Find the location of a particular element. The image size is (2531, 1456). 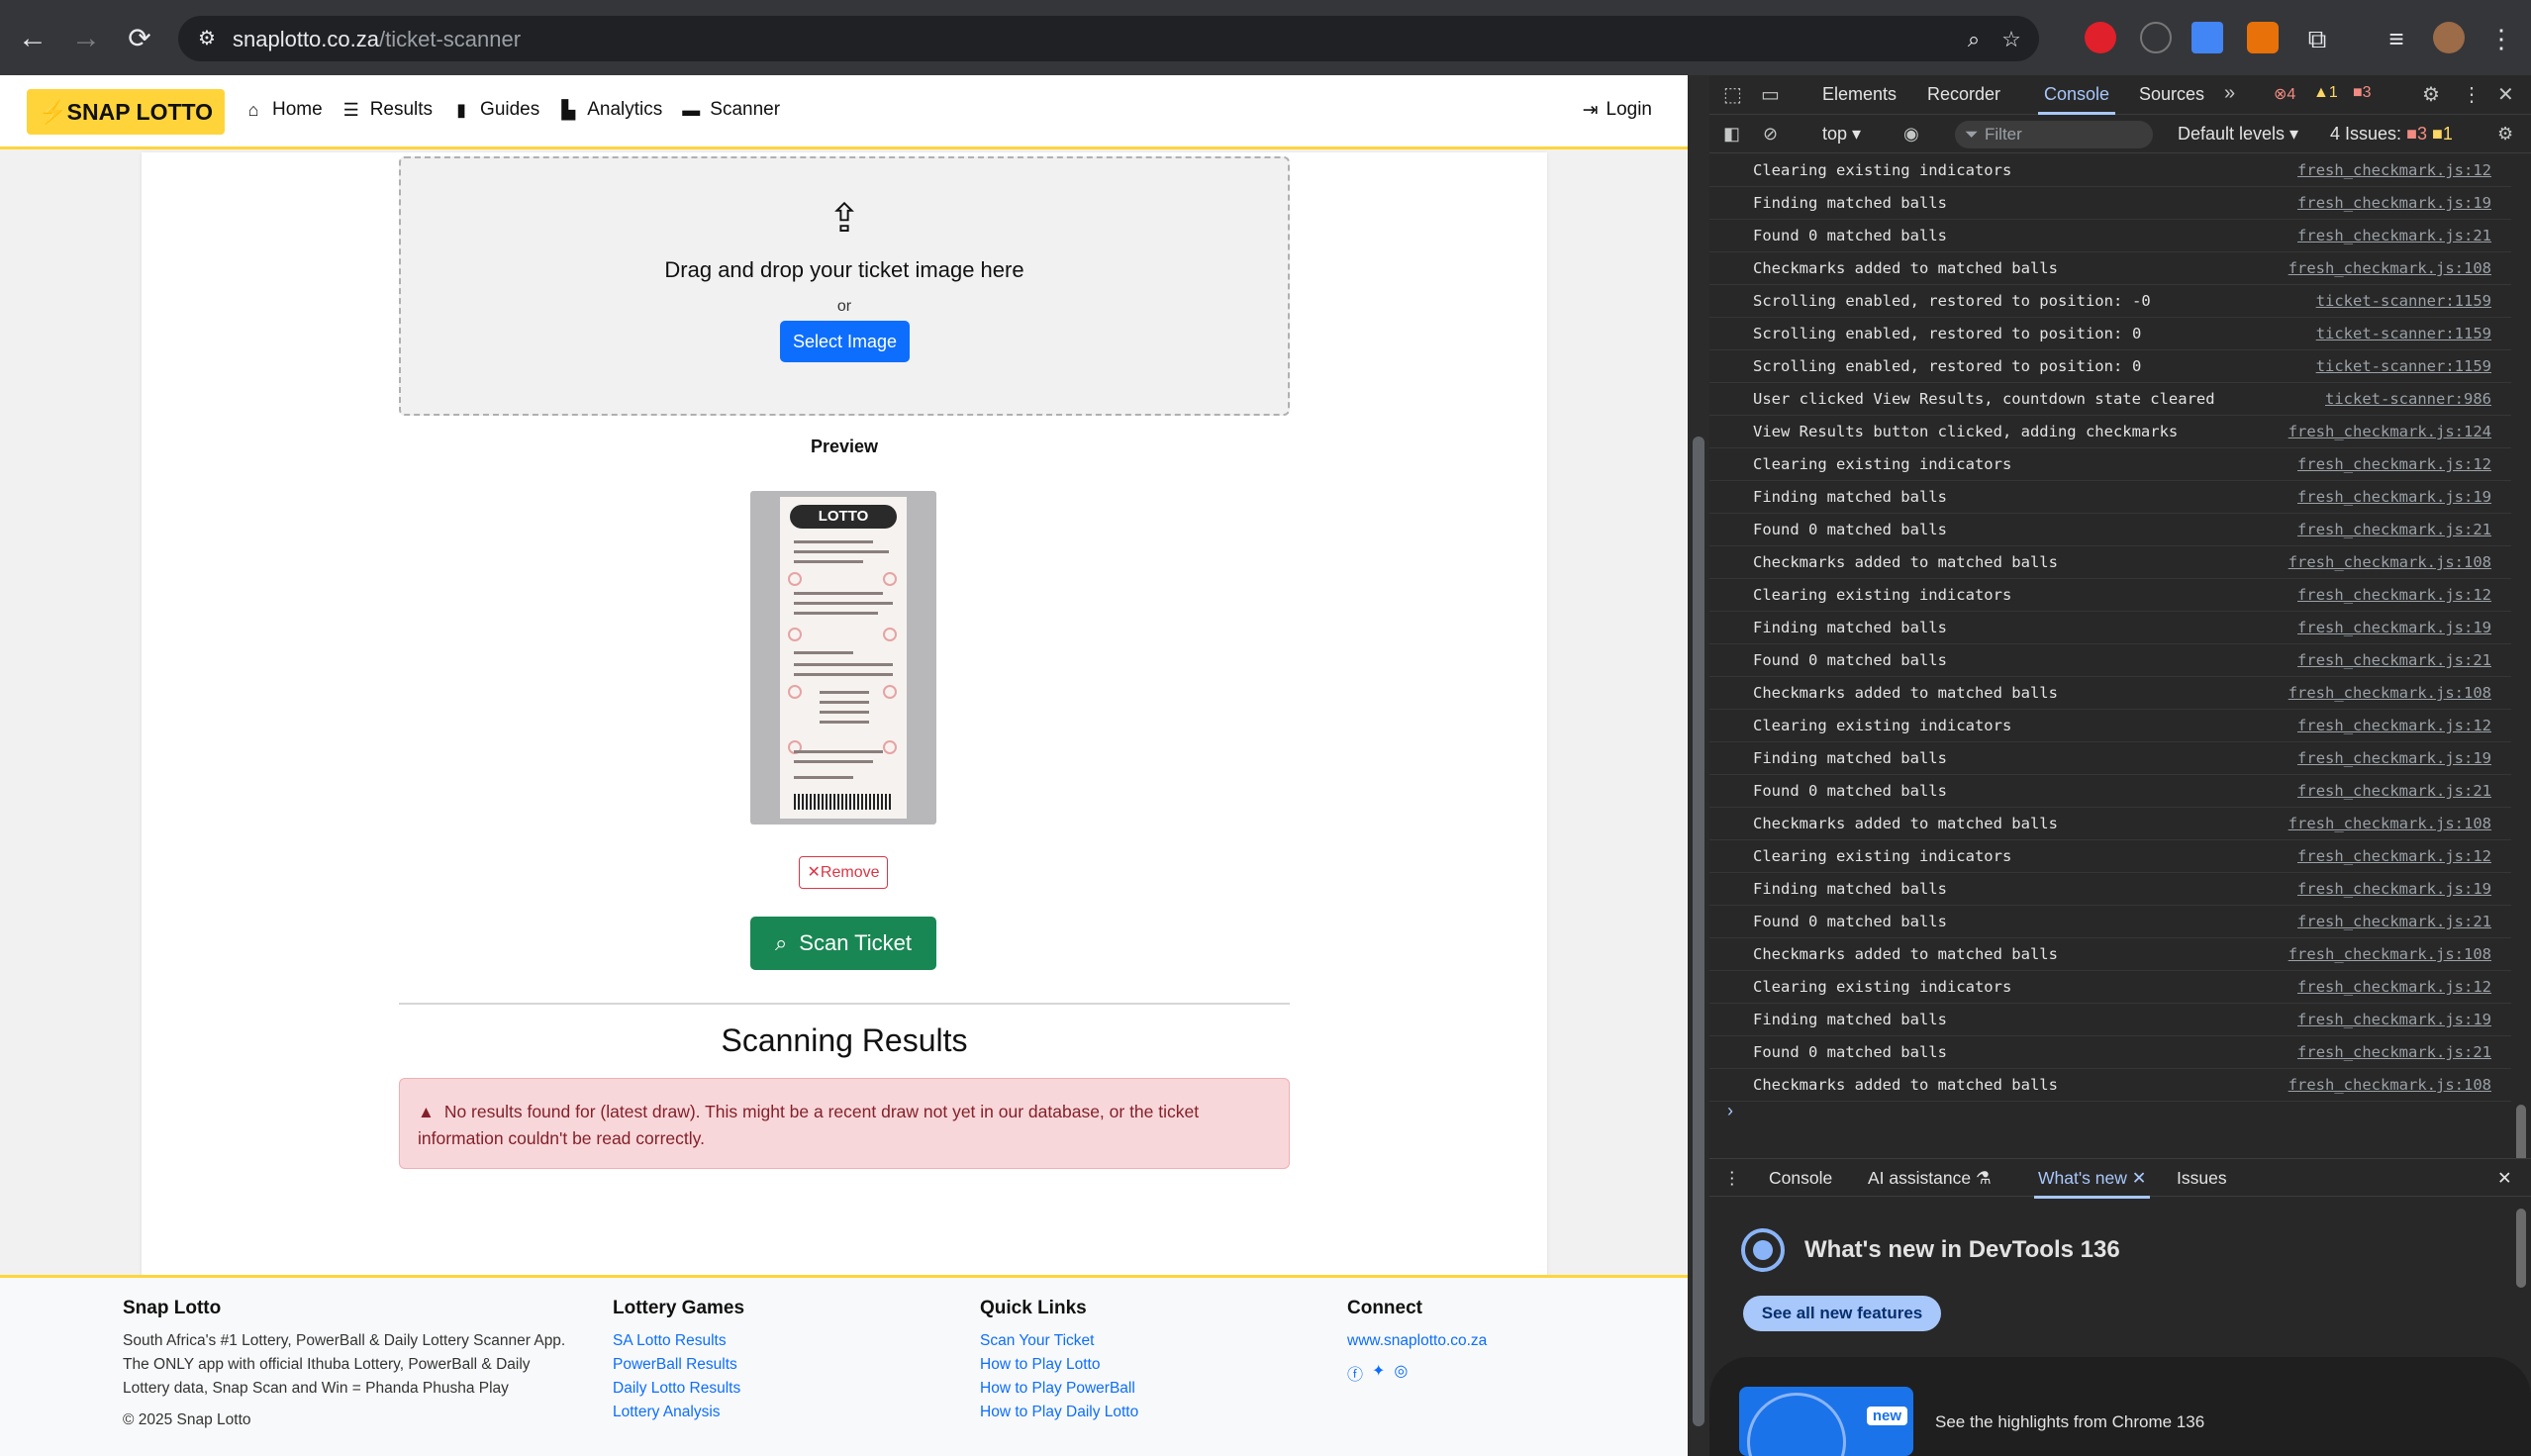

footer-link: Lottery Analysis is located at coordinates (678, 1412).